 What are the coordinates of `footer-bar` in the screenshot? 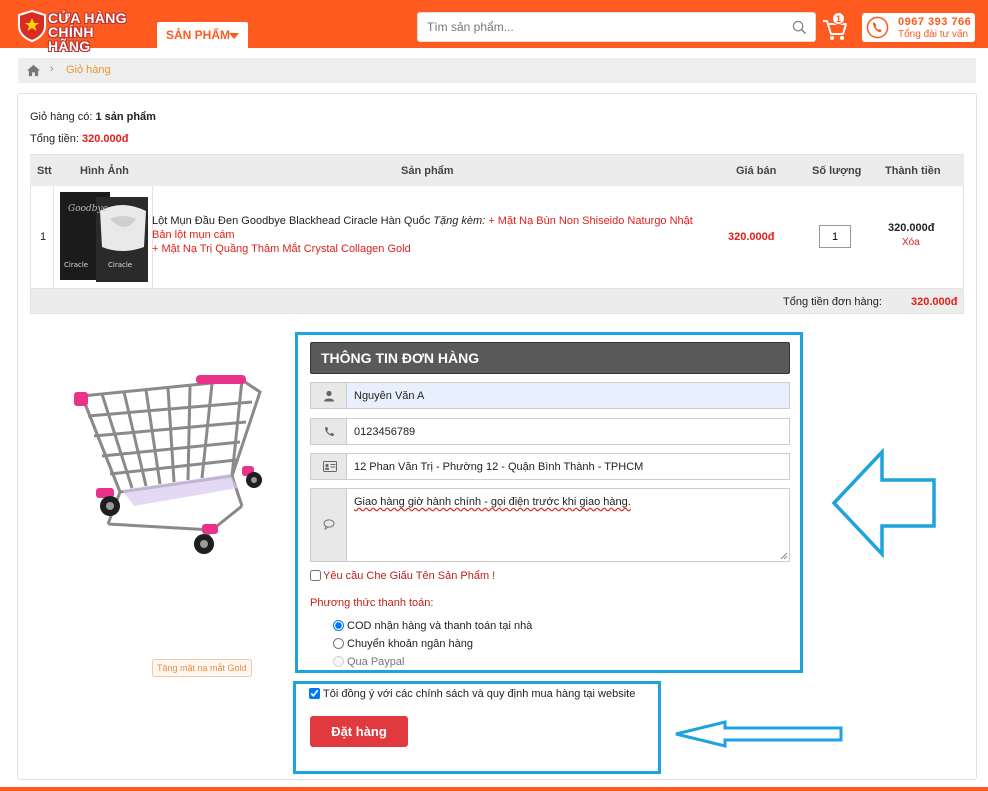 It's located at (494, 789).